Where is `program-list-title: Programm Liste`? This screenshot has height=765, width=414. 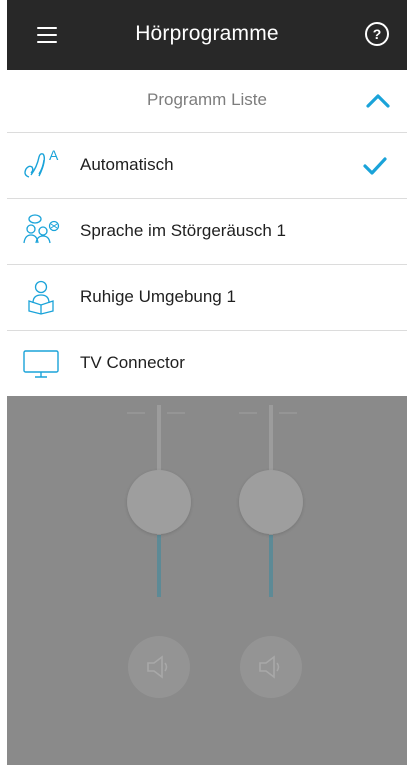
program-list-title: Programm Liste is located at coordinates (207, 99).